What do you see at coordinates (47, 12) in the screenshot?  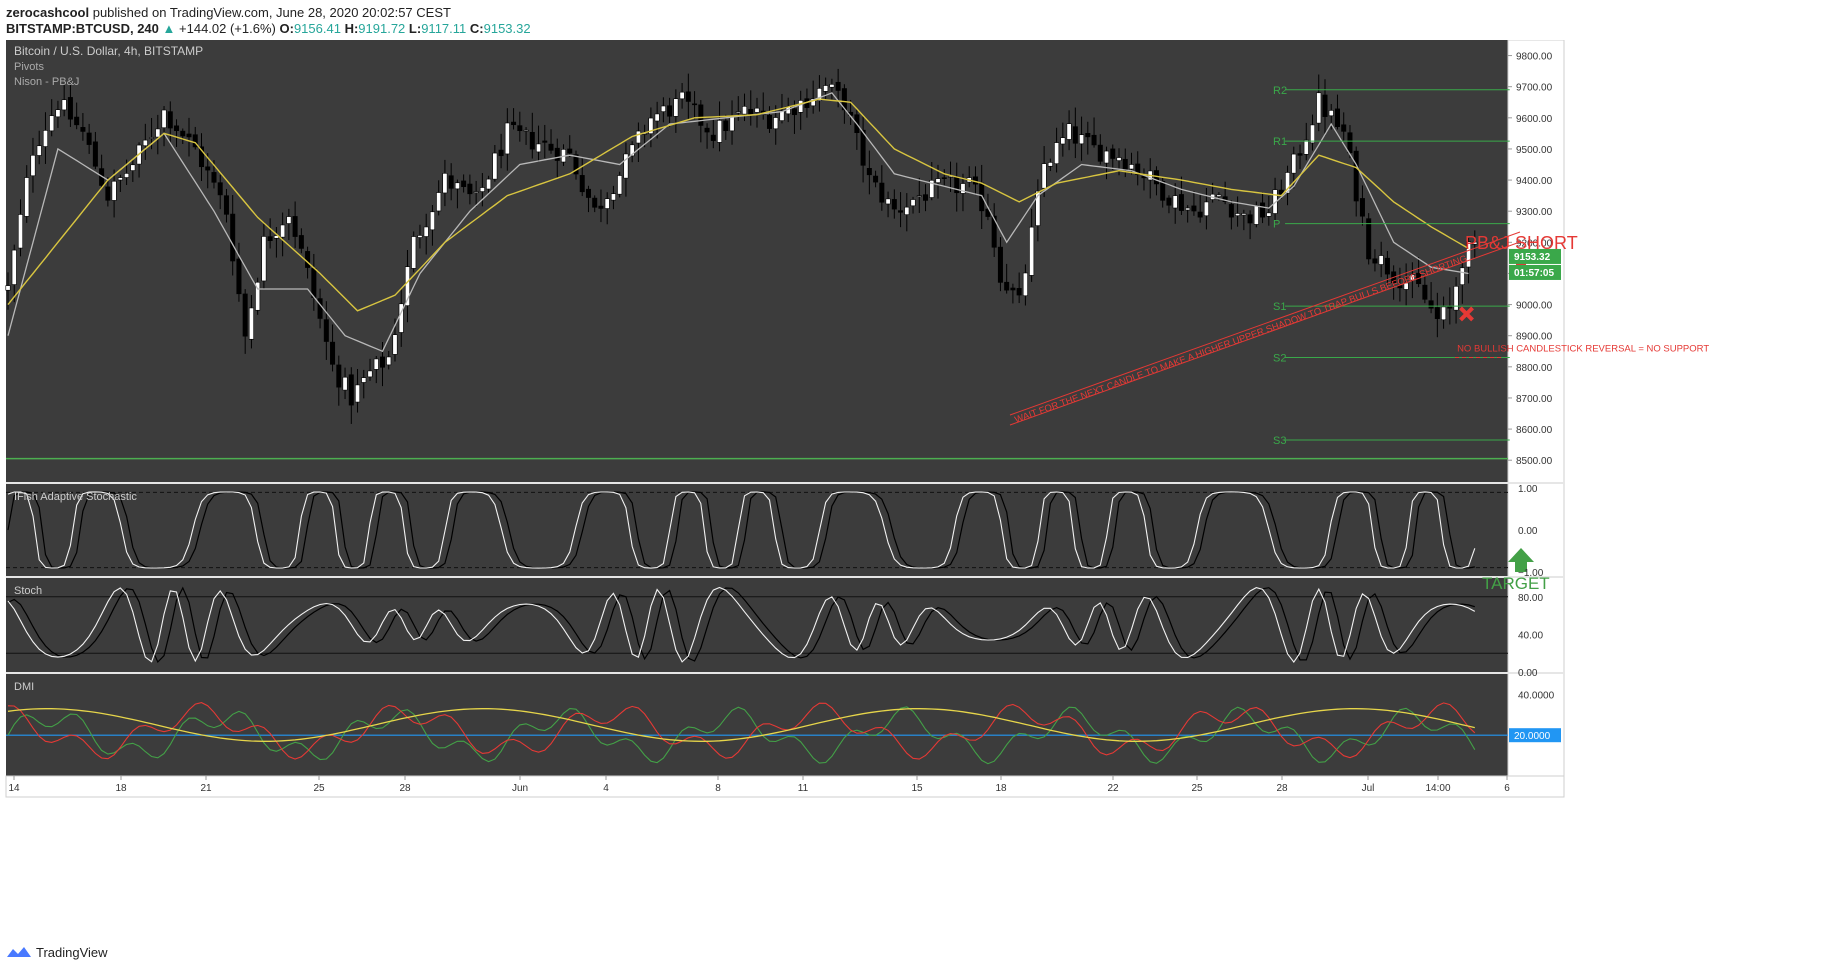 I see `author-name: zerocashcool` at bounding box center [47, 12].